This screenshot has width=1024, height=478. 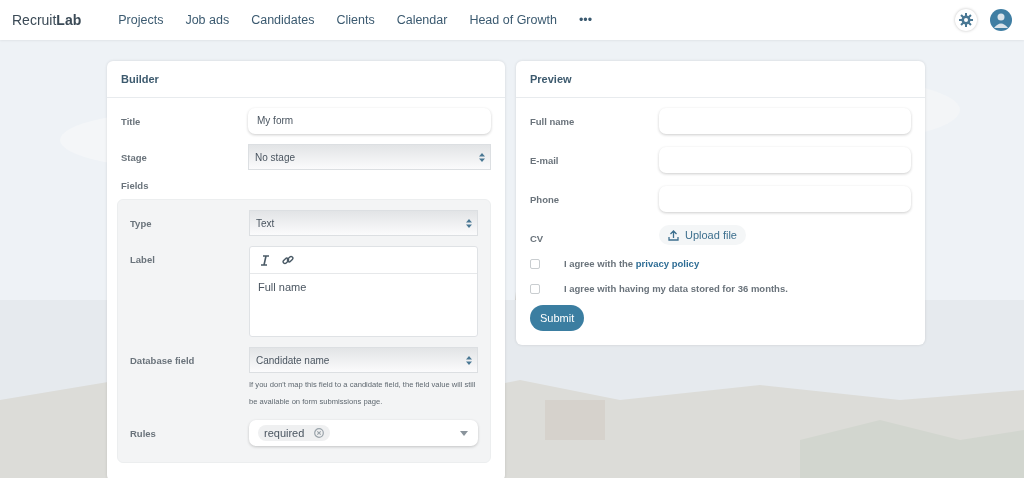 I want to click on section-label: Fields, so click(x=135, y=185).